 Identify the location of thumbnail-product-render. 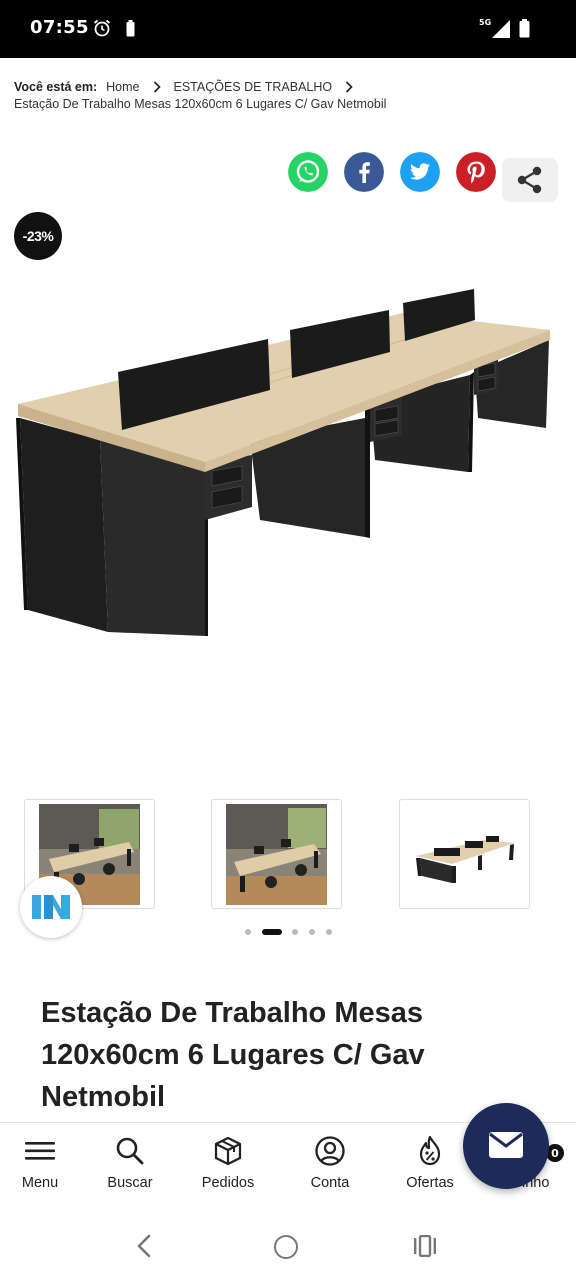
(464, 854).